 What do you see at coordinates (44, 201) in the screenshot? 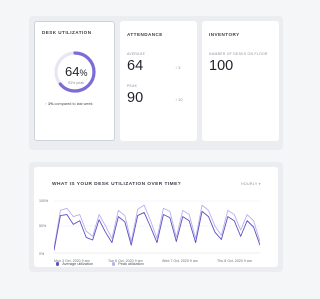
I see `y-tick-100: 100%` at bounding box center [44, 201].